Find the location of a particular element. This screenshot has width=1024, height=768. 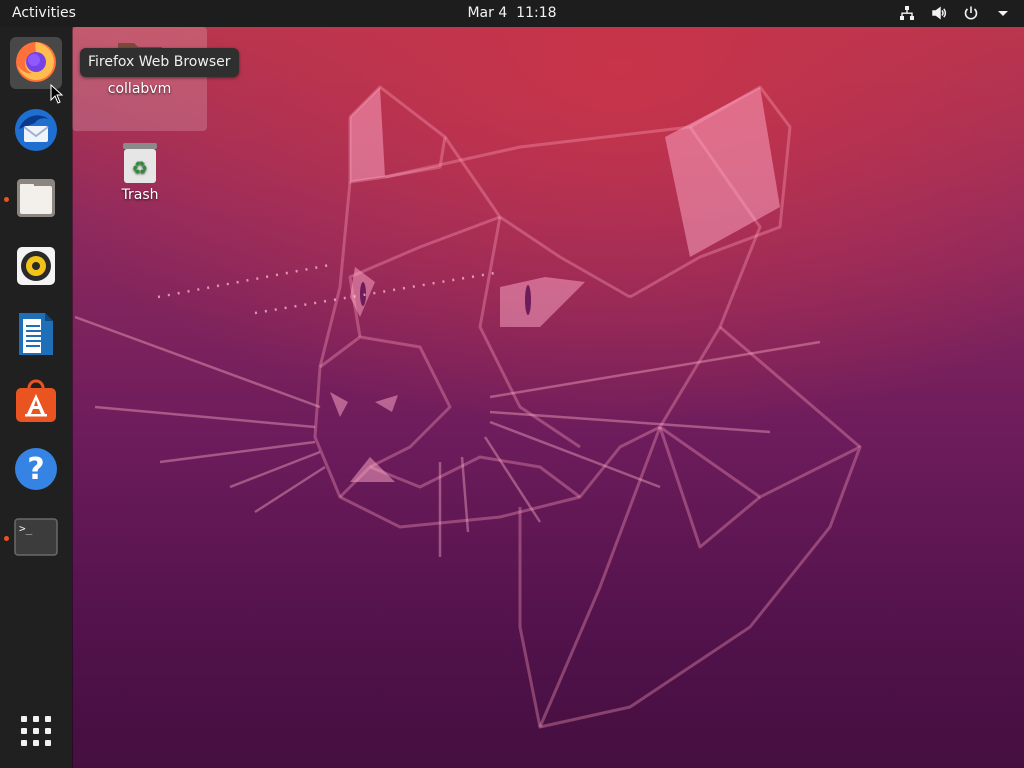

network-icon is located at coordinates (907, 13).